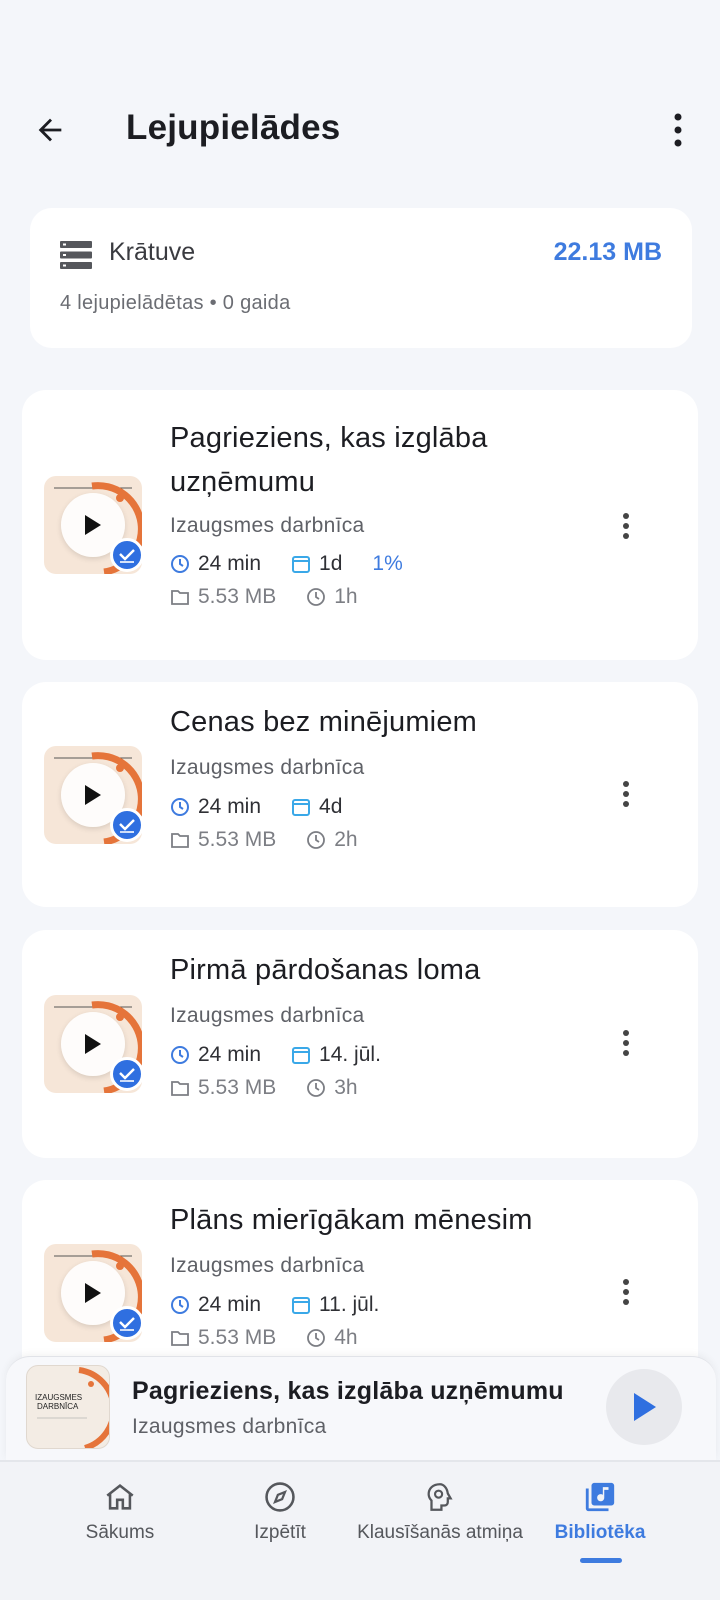 The height and width of the screenshot is (1600, 720). I want to click on storage-summary: 4 lejupielādētas • 0 gaida, so click(175, 303).